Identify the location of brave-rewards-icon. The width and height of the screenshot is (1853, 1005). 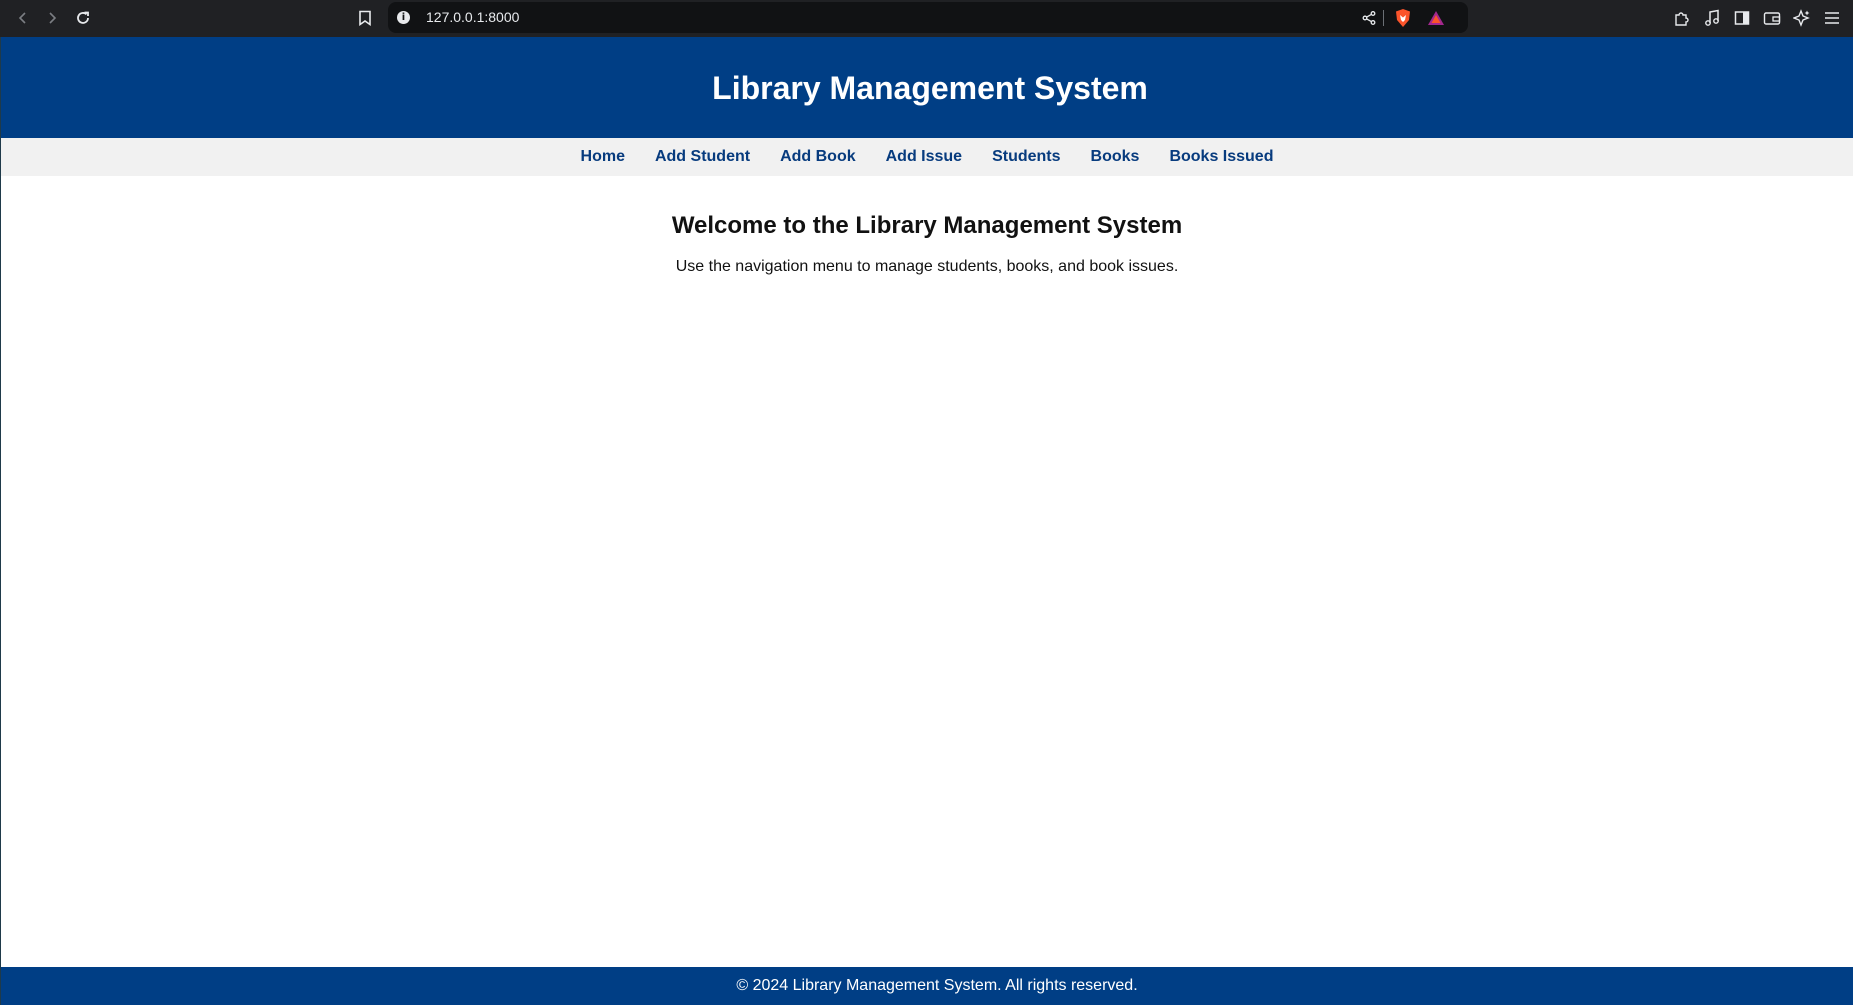
(1436, 18).